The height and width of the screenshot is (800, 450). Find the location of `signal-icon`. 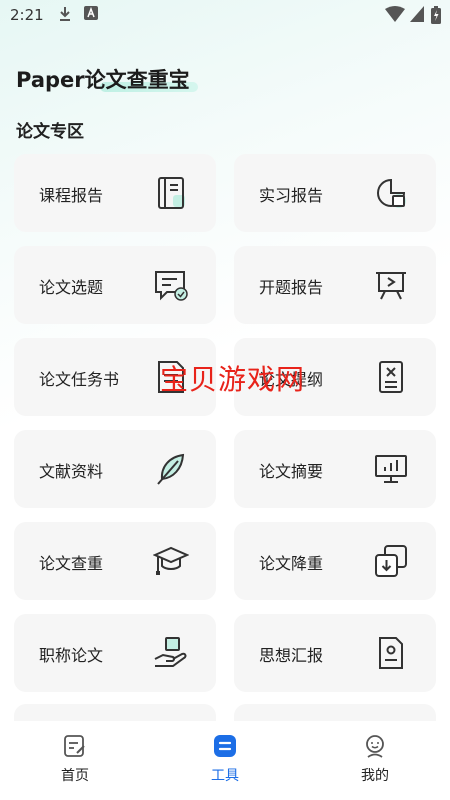

signal-icon is located at coordinates (417, 14).